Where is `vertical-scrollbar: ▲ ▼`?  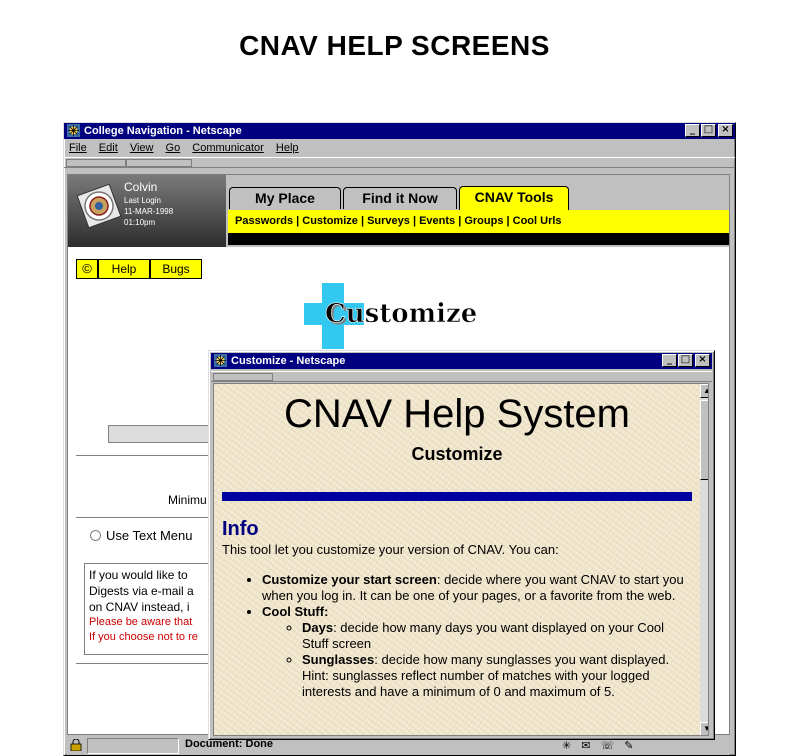 vertical-scrollbar: ▲ ▼ is located at coordinates (704, 559).